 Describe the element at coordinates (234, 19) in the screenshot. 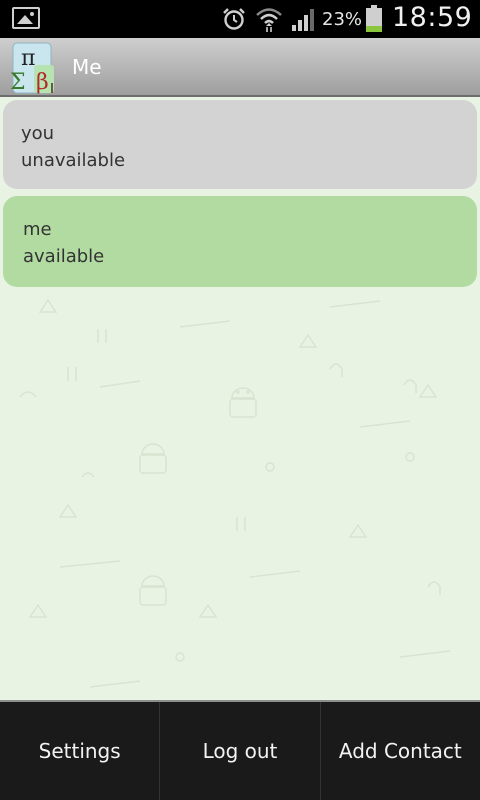

I see `alarm-clock-icon` at that location.